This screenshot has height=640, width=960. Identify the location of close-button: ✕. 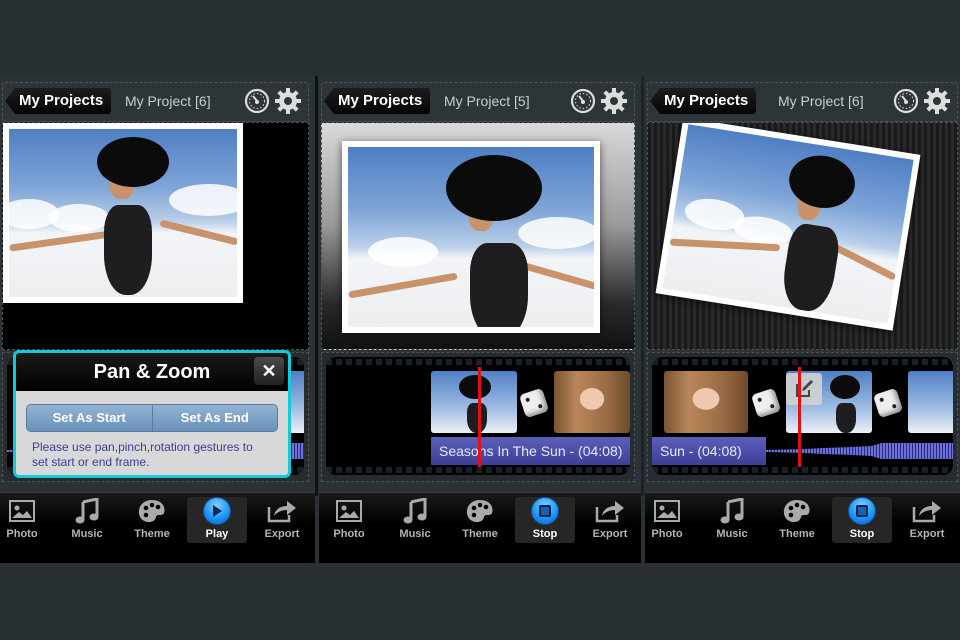
(269, 371).